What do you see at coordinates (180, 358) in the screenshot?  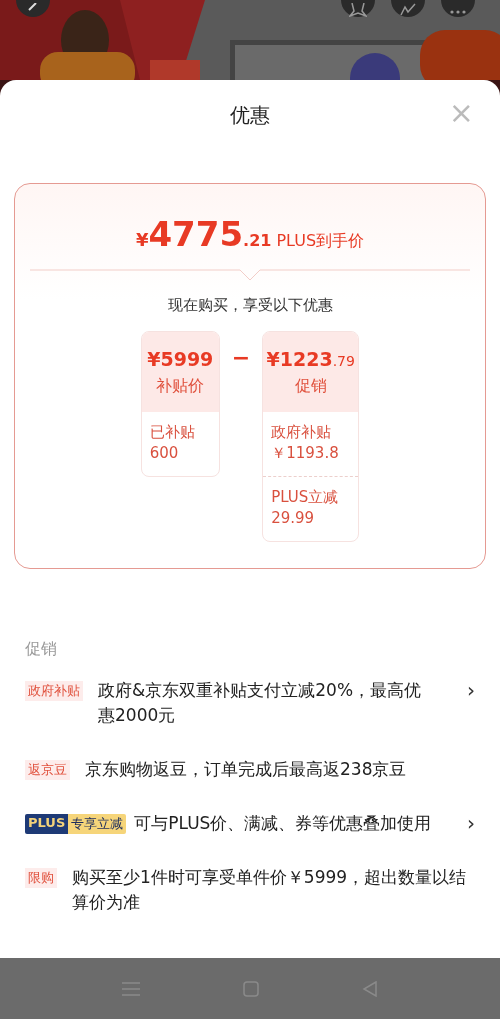 I see `amount: ¥5999` at bounding box center [180, 358].